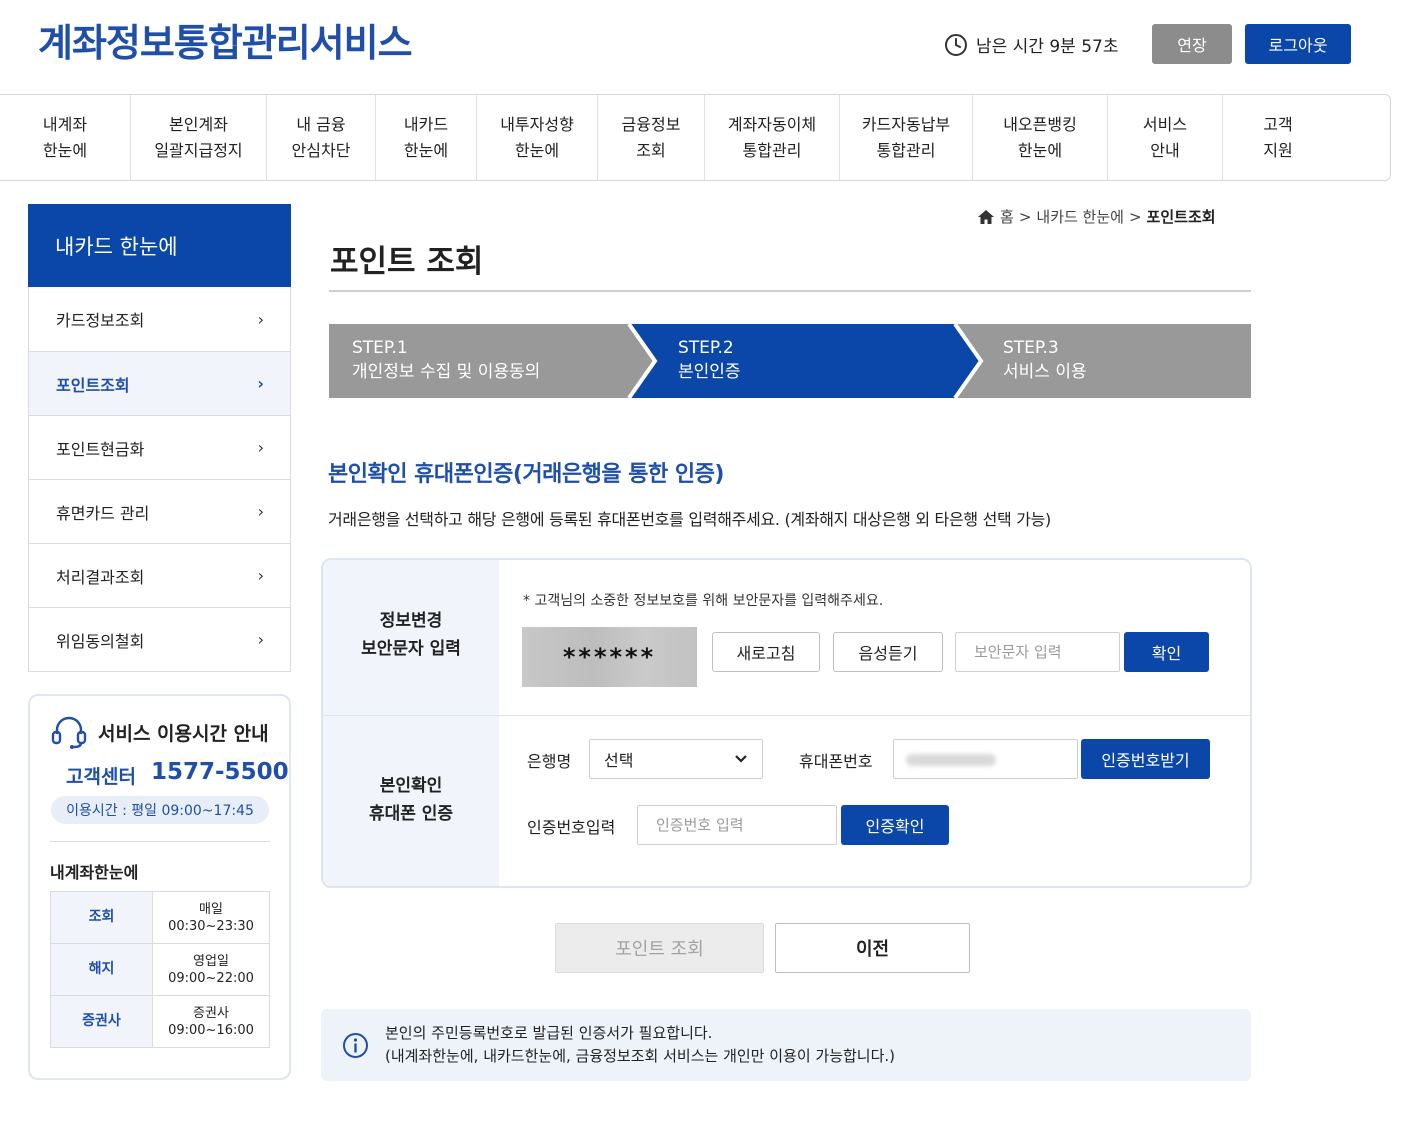 This screenshot has width=1402, height=1122. Describe the element at coordinates (766, 652) in the screenshot. I see `captcha-refresh-button: 새로고침` at that location.